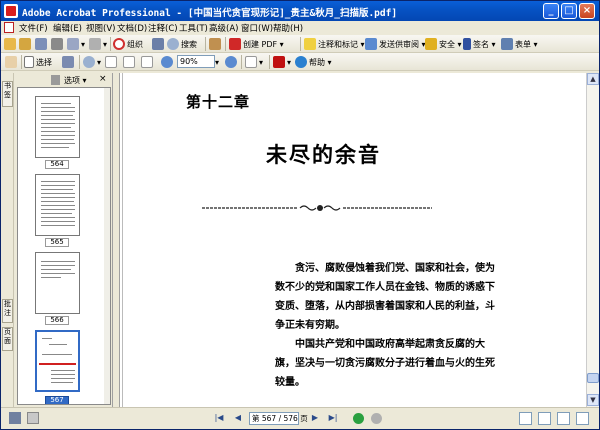 The width and height of the screenshot is (600, 430). Describe the element at coordinates (92, 62) in the screenshot. I see `zoom-tool-button: ▾` at that location.